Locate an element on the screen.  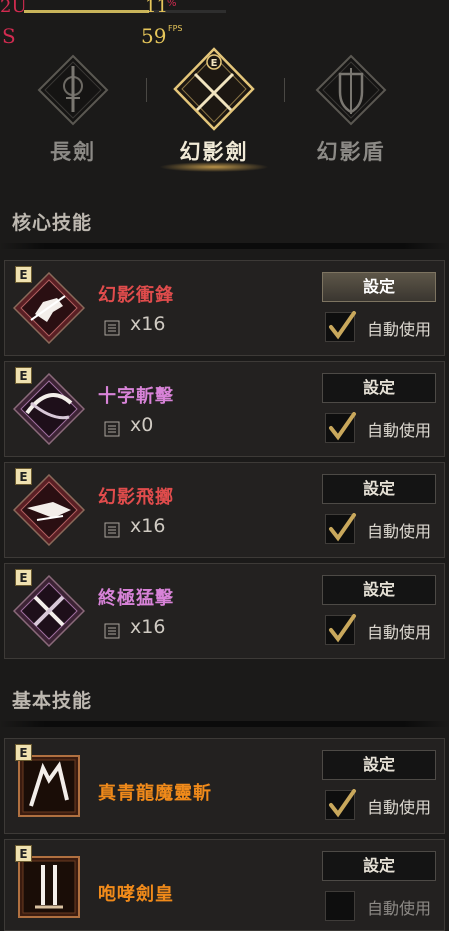
tab-phantom-sword: E 幻影劍 is located at coordinates (214, 109).